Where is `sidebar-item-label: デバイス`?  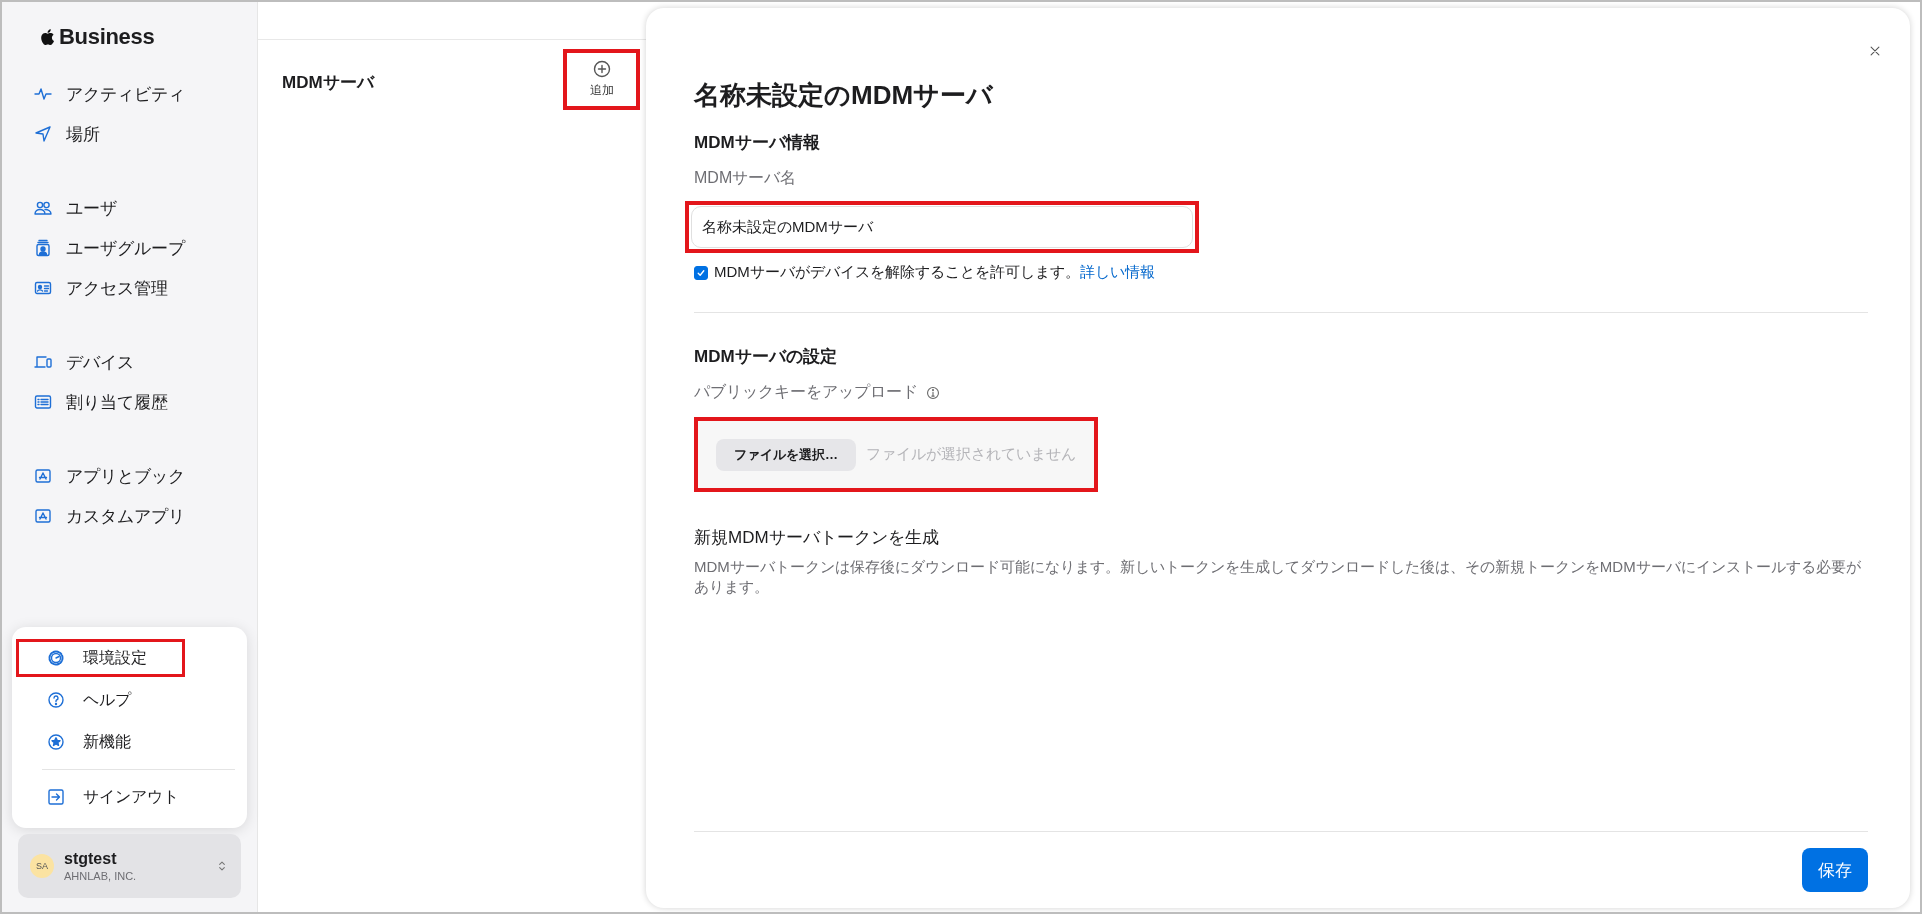
sidebar-item-label: デバイス is located at coordinates (100, 362).